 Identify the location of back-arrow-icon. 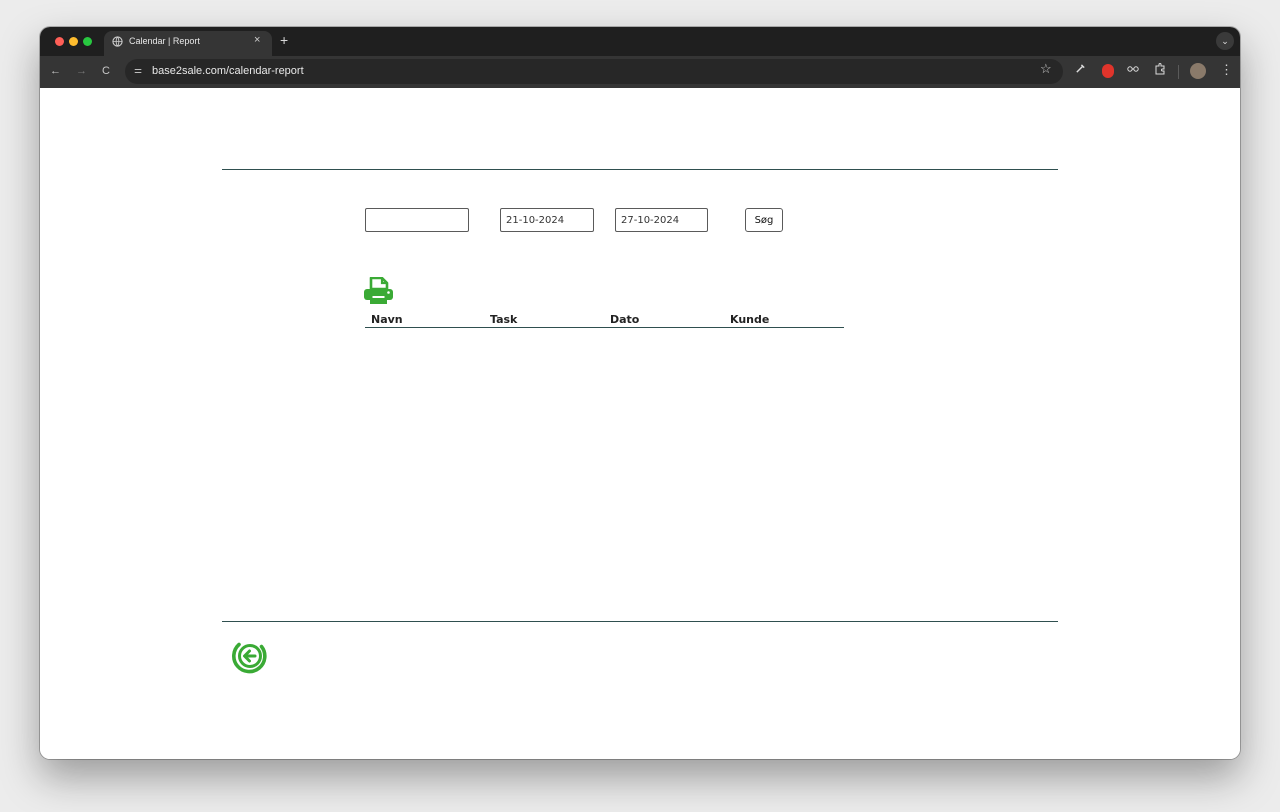
(250, 656).